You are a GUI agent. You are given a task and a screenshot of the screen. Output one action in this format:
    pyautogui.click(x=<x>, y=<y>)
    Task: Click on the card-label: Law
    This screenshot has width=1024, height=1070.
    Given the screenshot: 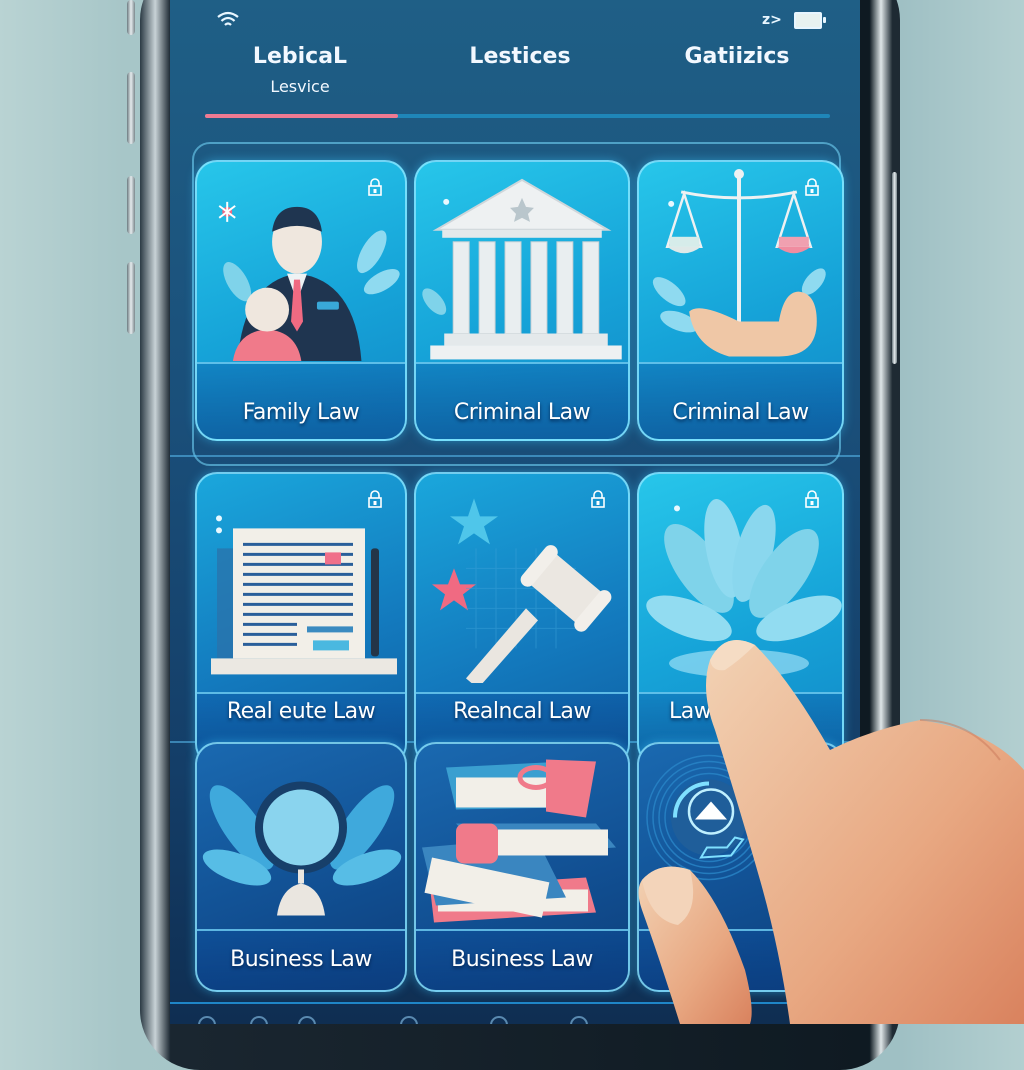 What is the action you would take?
    pyautogui.click(x=690, y=711)
    